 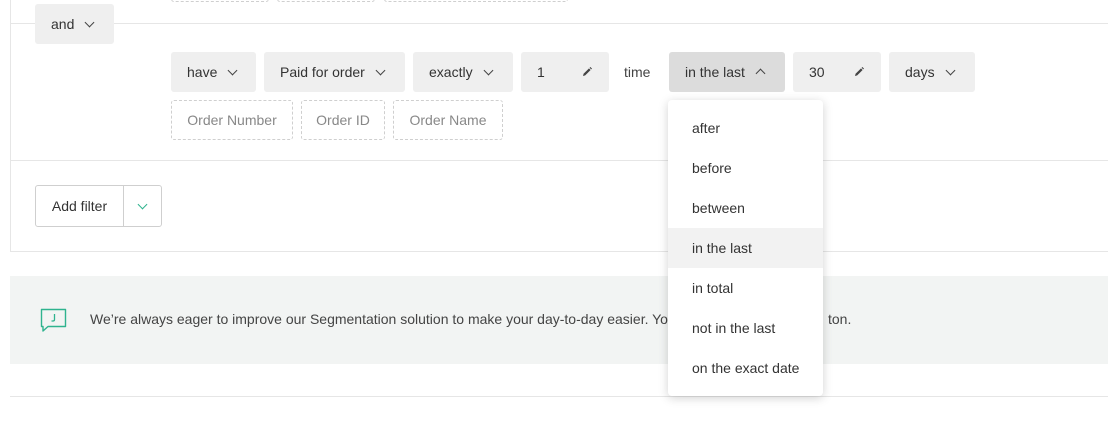 What do you see at coordinates (10, 126) in the screenshot?
I see `panel-left-border` at bounding box center [10, 126].